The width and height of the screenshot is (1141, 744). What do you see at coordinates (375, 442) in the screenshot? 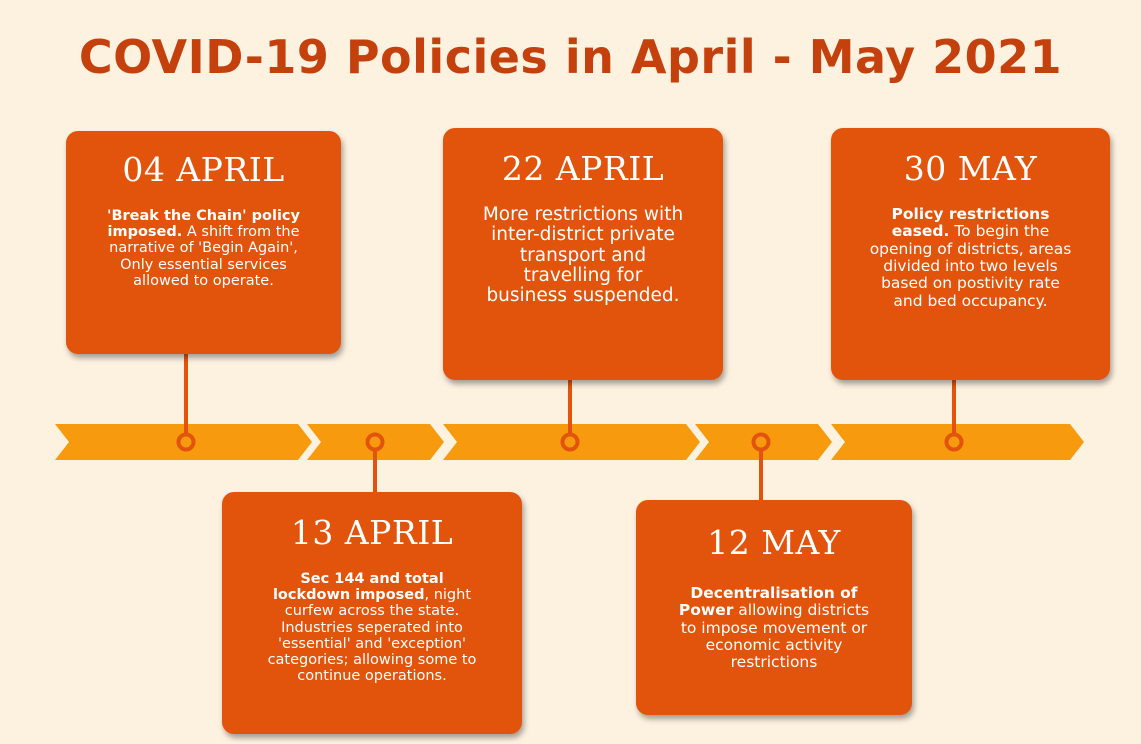
I see `marker-13-april` at bounding box center [375, 442].